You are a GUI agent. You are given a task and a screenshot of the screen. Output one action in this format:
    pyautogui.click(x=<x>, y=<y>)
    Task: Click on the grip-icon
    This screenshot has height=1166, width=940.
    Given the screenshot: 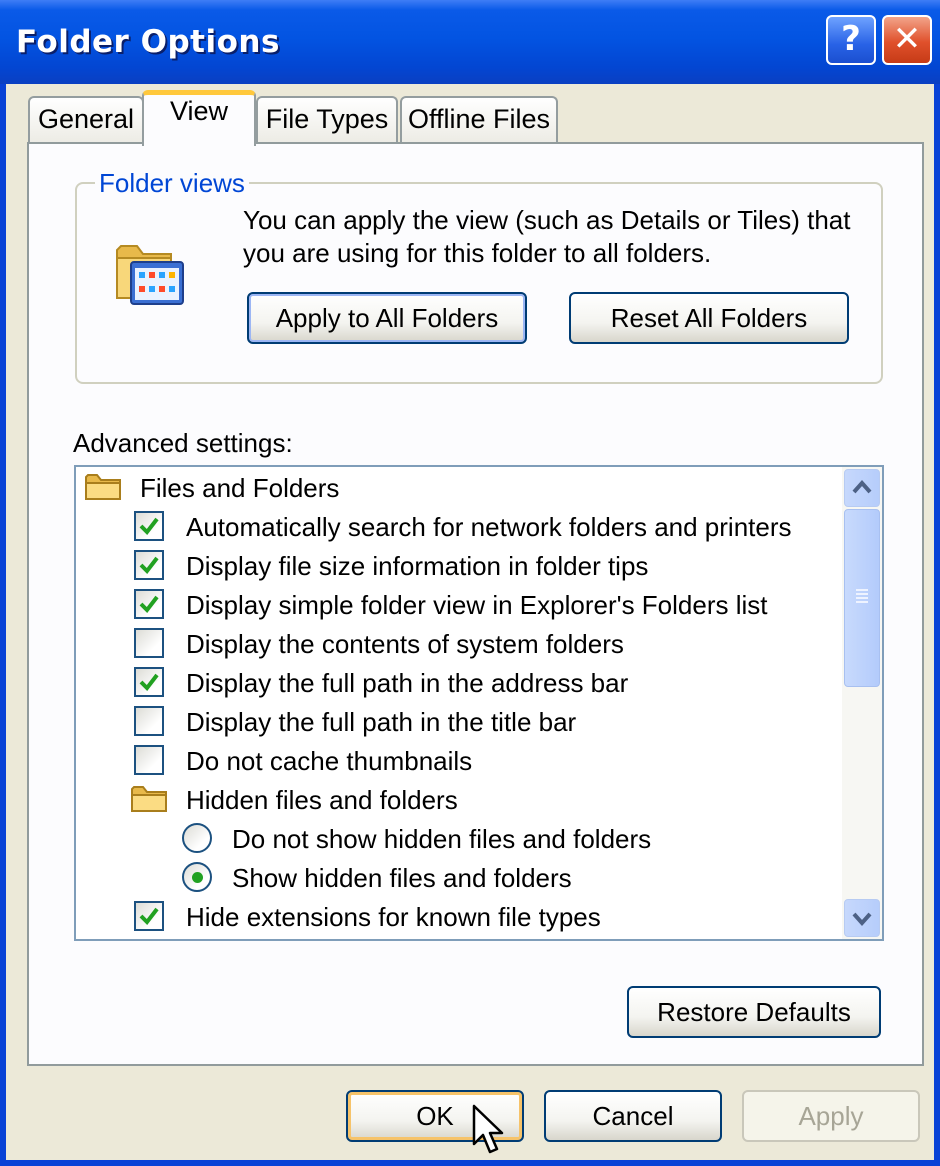 What is the action you would take?
    pyautogui.click(x=862, y=596)
    